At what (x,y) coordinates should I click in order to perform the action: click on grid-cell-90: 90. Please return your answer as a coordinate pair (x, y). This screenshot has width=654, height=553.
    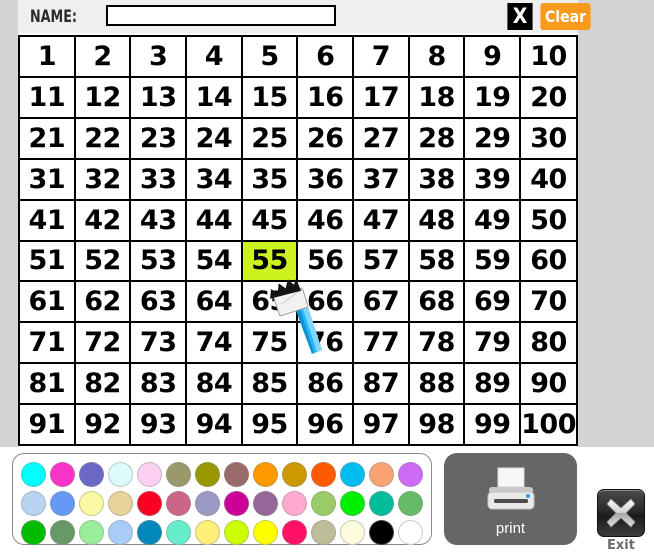
    Looking at the image, I should click on (549, 385).